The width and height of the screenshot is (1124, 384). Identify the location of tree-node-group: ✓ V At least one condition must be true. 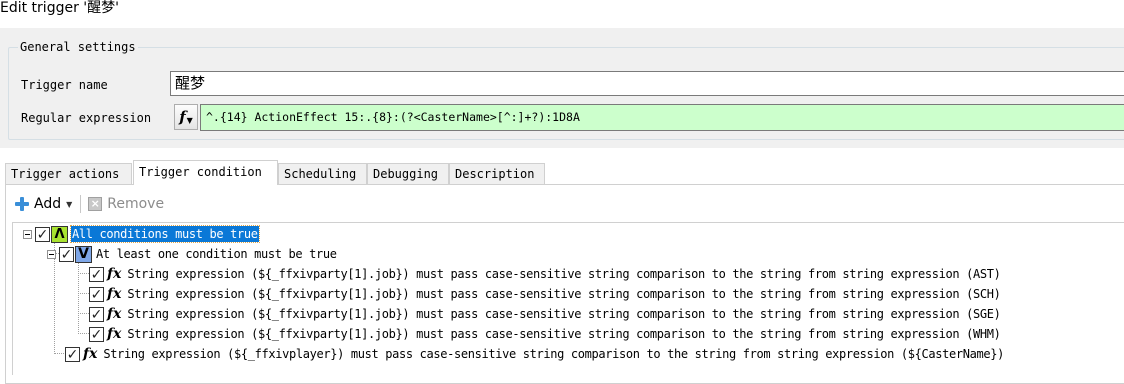
(192, 254).